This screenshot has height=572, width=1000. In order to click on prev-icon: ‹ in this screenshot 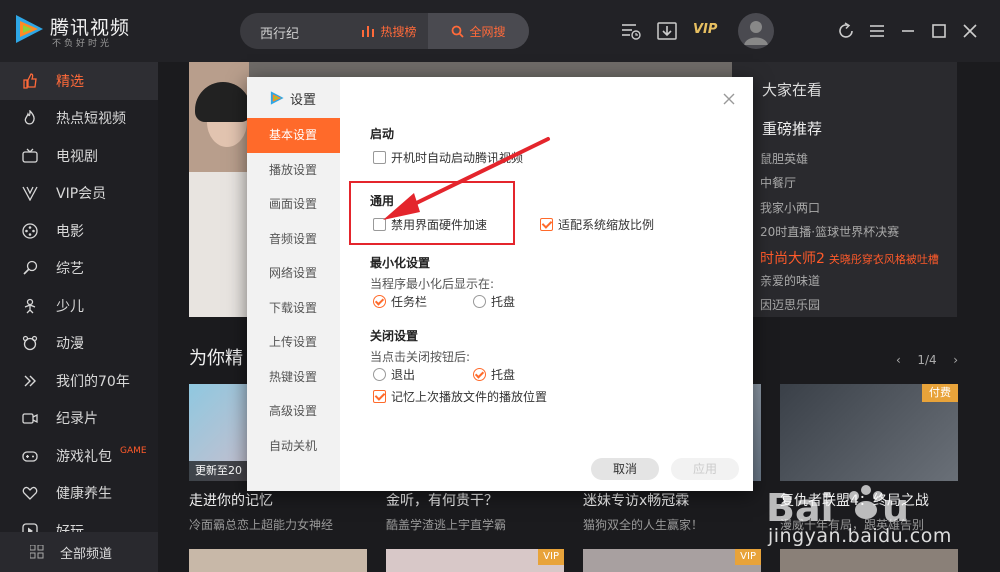, I will do `click(898, 360)`.